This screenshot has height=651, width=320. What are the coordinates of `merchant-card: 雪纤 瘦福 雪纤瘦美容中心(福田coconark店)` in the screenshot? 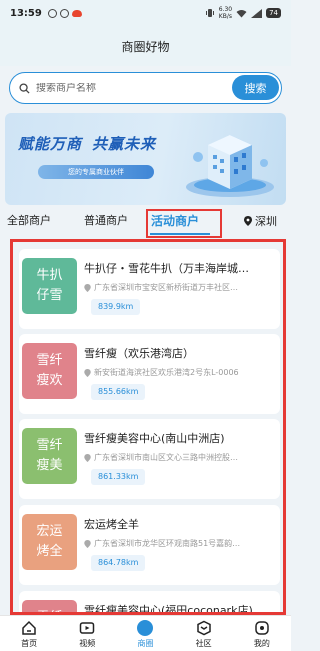 It's located at (149, 603).